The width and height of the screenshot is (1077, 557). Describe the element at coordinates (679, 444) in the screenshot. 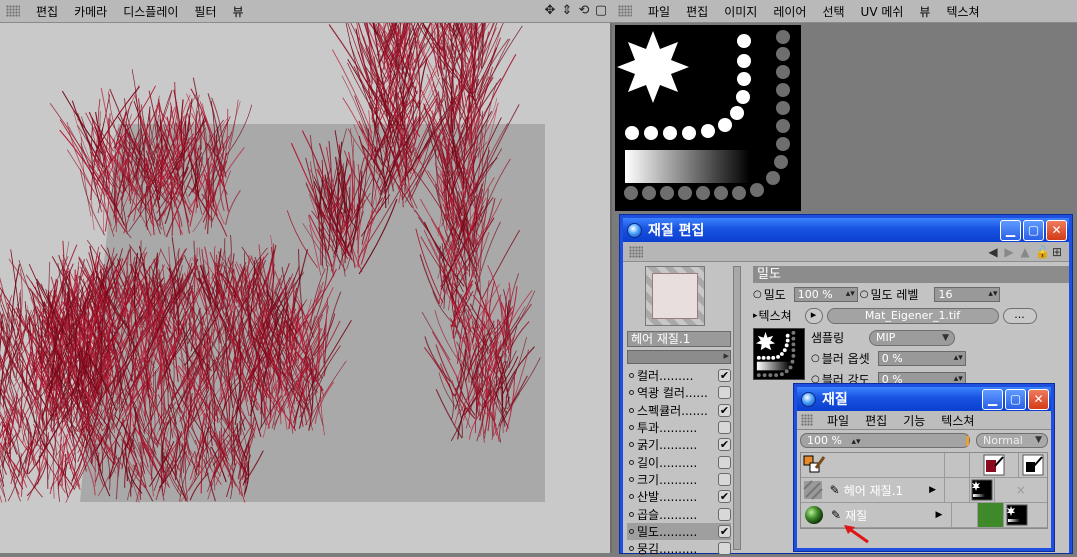

I see `channel-item: 굵기..........✔` at that location.